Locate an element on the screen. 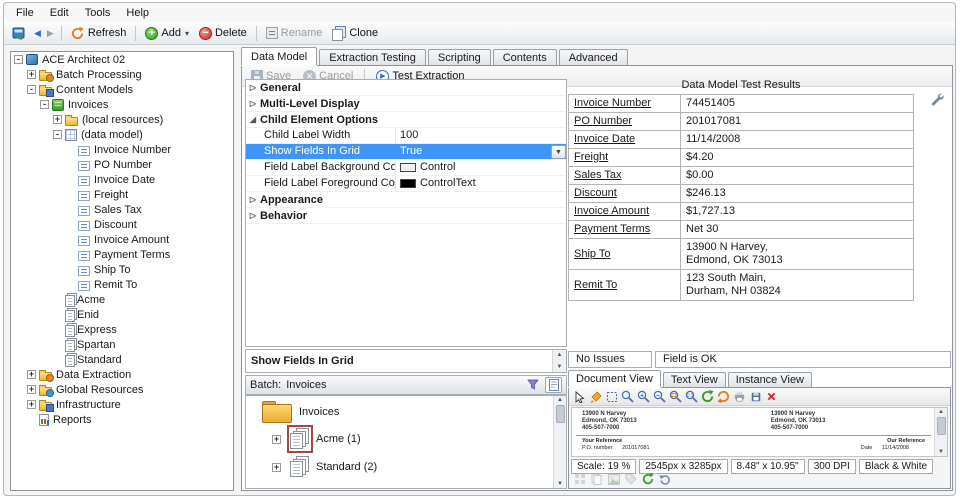 The image size is (960, 500). result-field-link: Discount is located at coordinates (624, 193).